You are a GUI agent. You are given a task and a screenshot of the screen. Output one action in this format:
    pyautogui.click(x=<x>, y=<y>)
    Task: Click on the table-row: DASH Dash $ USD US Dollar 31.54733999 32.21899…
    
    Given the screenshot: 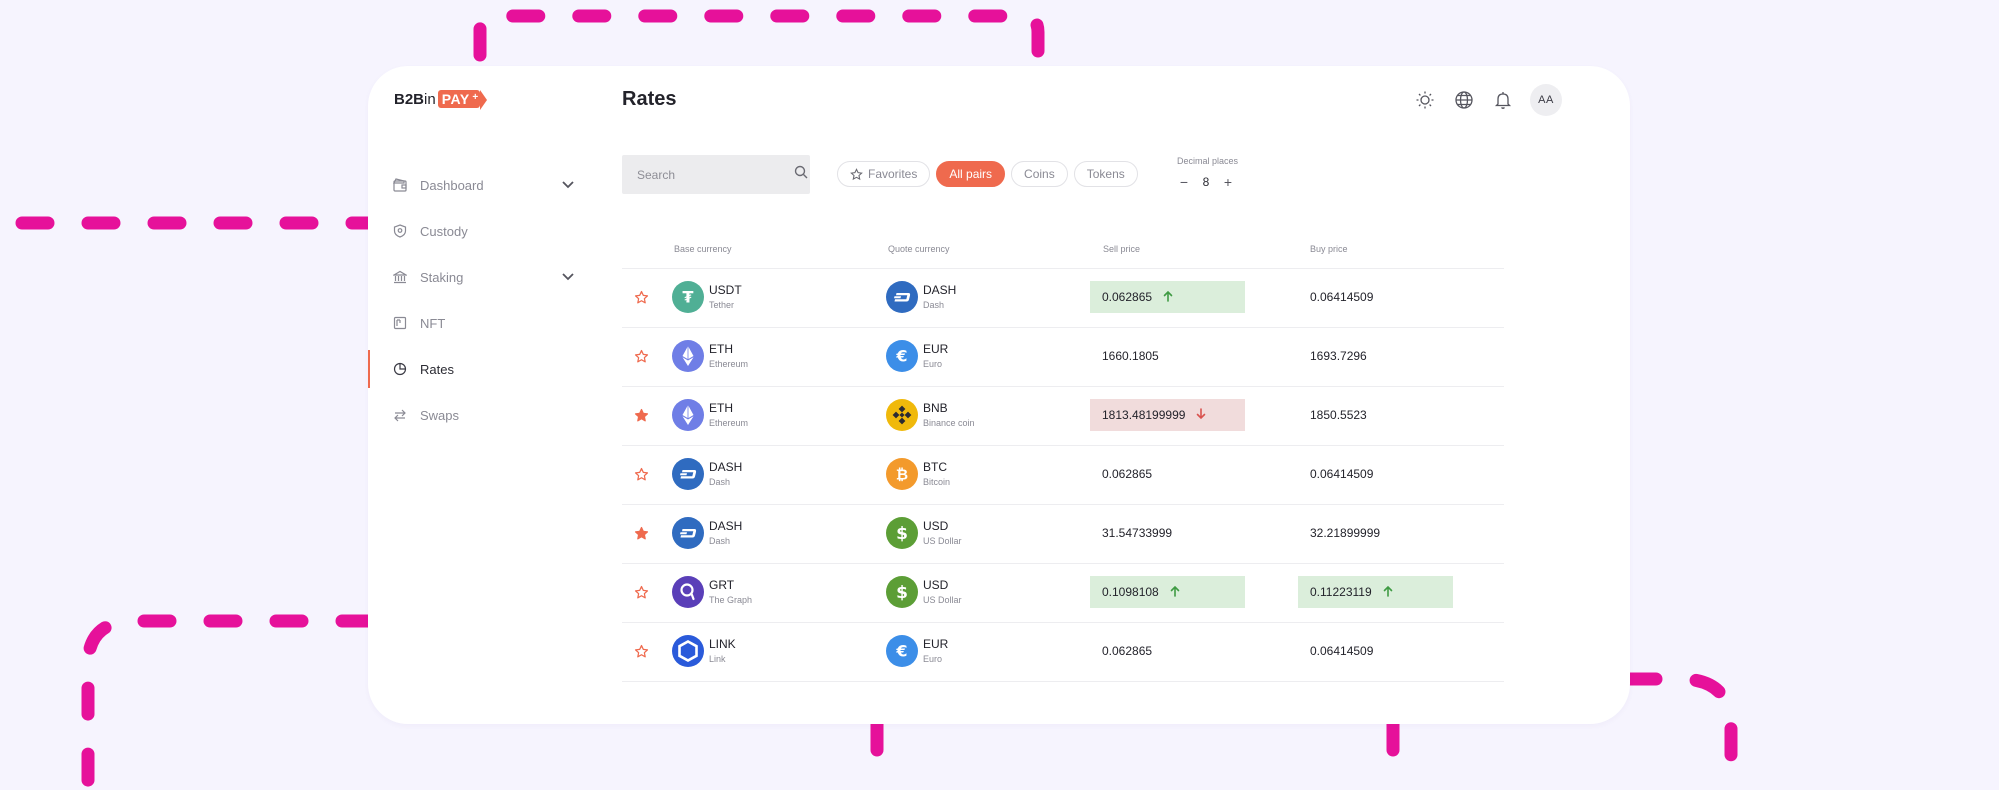 What is the action you would take?
    pyautogui.click(x=1063, y=534)
    